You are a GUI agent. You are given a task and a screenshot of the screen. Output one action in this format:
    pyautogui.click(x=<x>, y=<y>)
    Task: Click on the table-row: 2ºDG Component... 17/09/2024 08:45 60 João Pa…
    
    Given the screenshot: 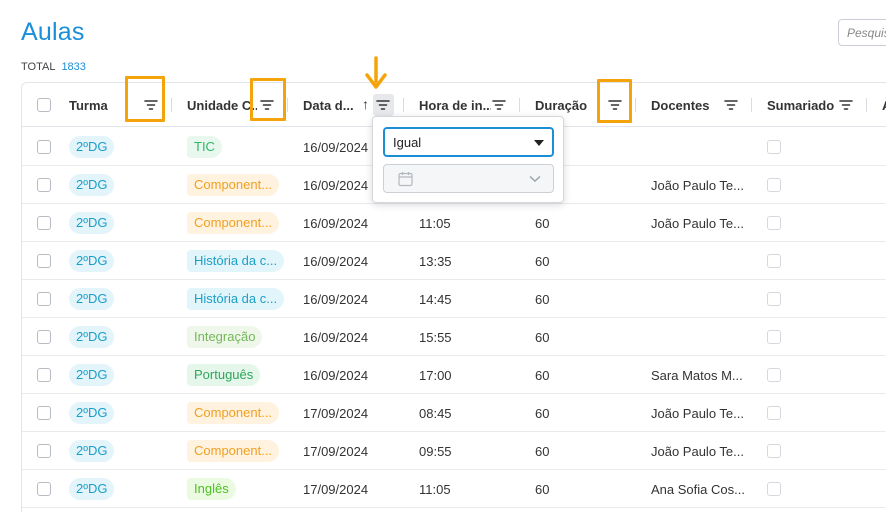 What is the action you would take?
    pyautogui.click(x=454, y=413)
    